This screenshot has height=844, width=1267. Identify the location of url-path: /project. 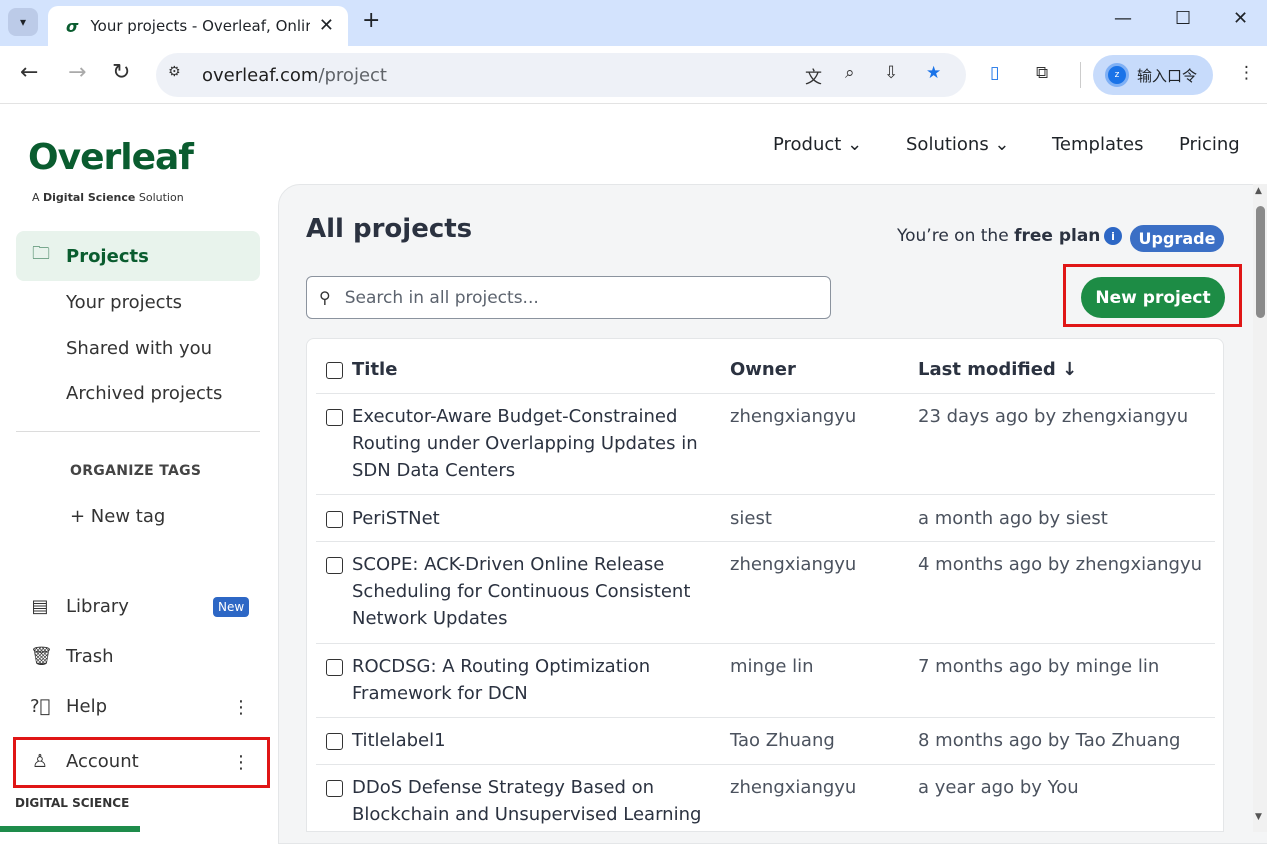
(352, 75).